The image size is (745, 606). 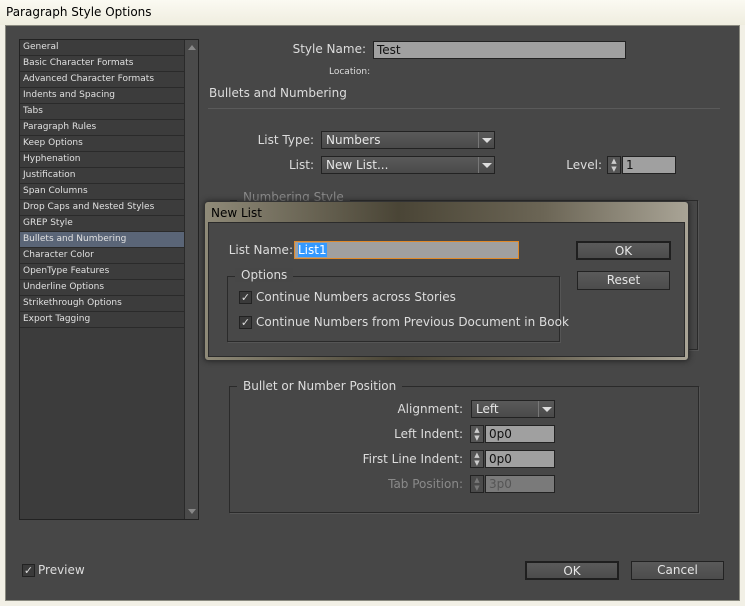 What do you see at coordinates (102, 272) in the screenshot?
I see `sidebar-item: OpenType Features` at bounding box center [102, 272].